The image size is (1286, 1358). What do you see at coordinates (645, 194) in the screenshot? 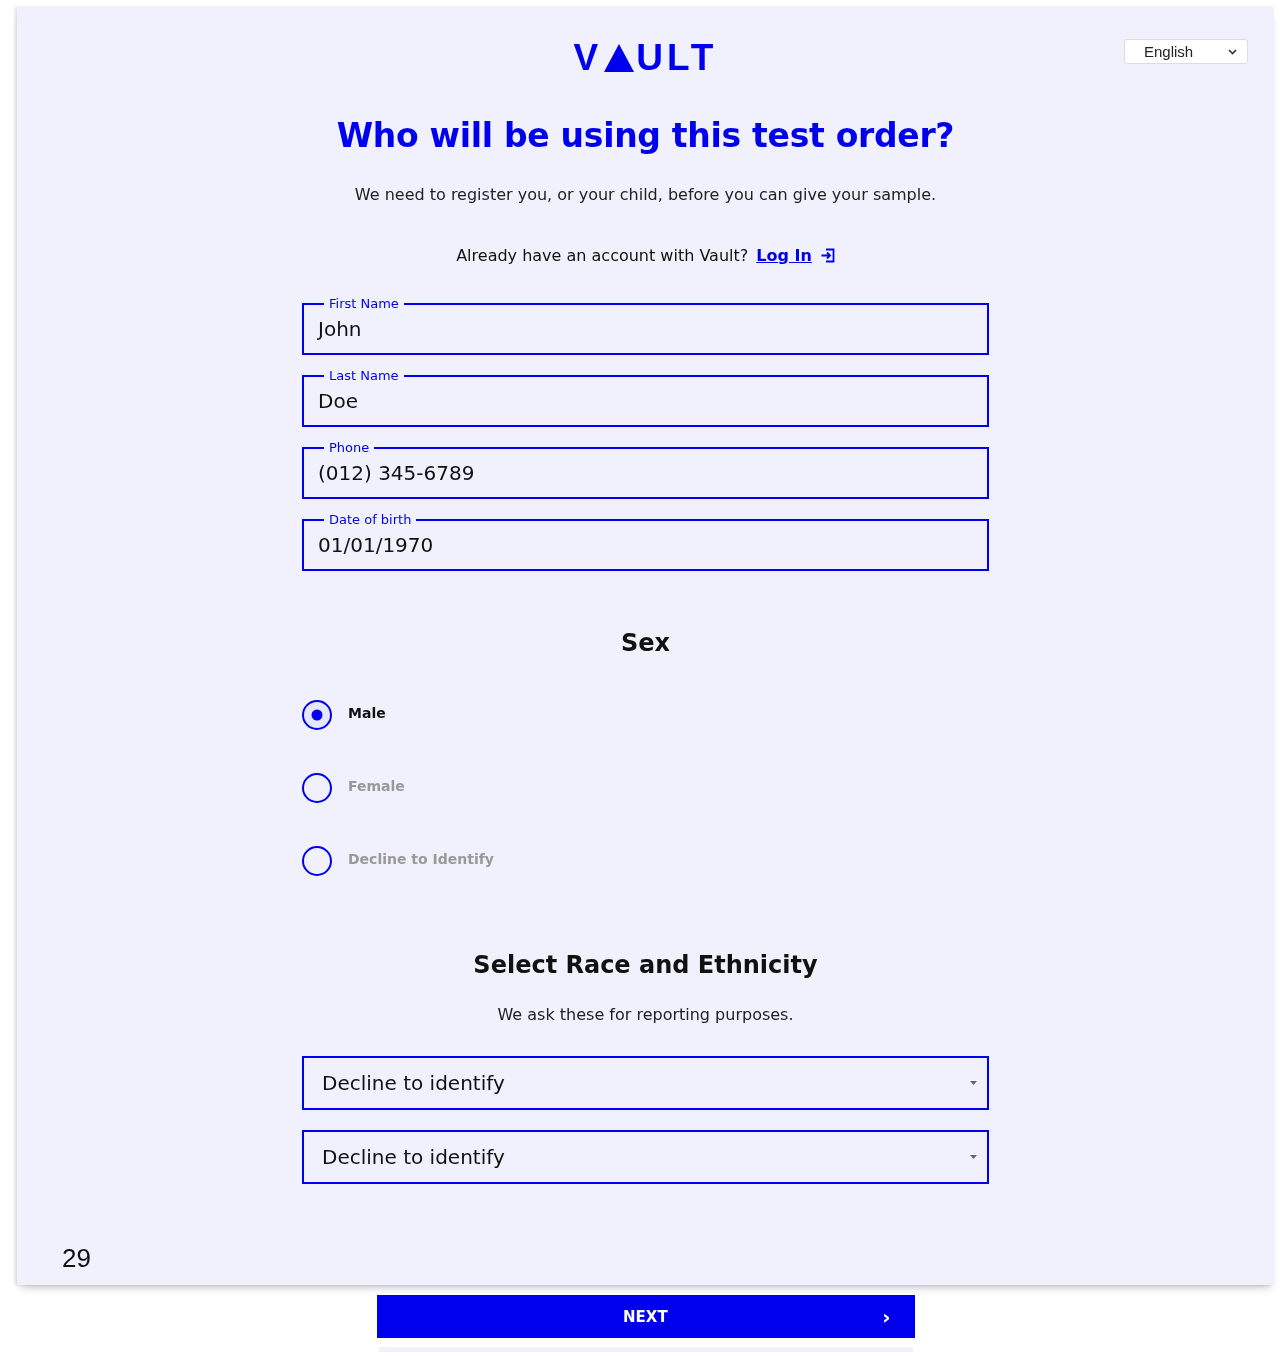
I see `subtitle: We need to register you, or your child, before you can give your sample.` at bounding box center [645, 194].